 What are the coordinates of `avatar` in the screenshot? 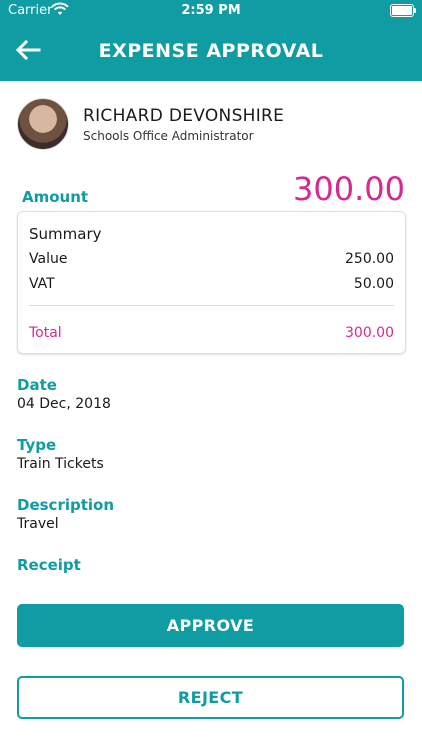 It's located at (43, 124).